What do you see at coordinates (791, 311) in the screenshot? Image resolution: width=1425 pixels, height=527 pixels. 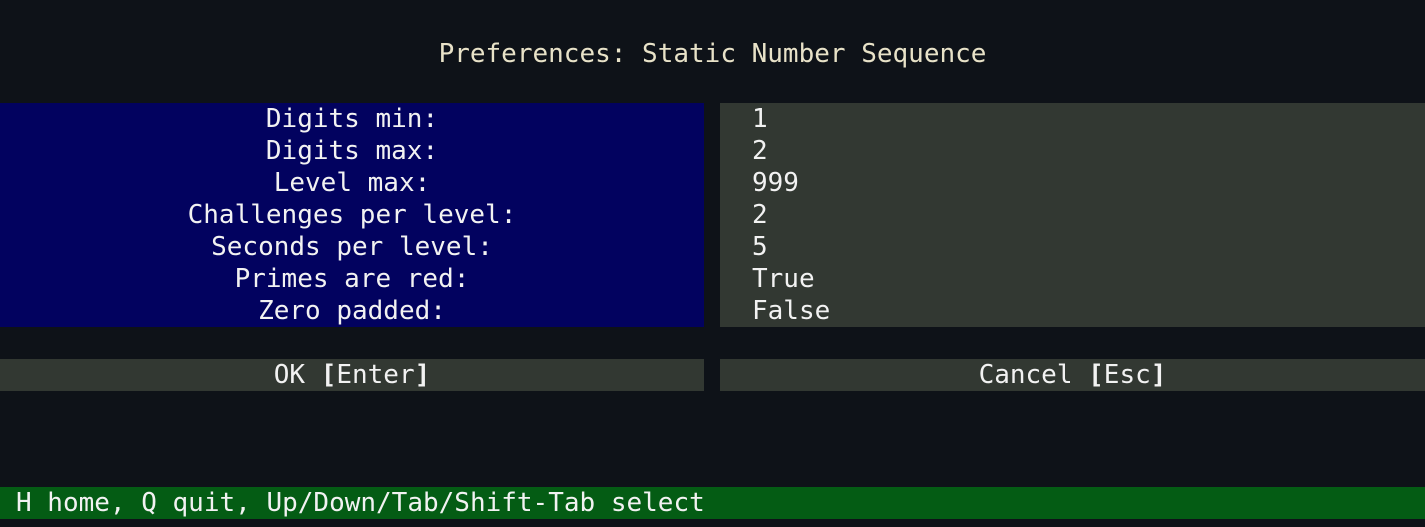 I see `zero-padded-toggle: False` at bounding box center [791, 311].